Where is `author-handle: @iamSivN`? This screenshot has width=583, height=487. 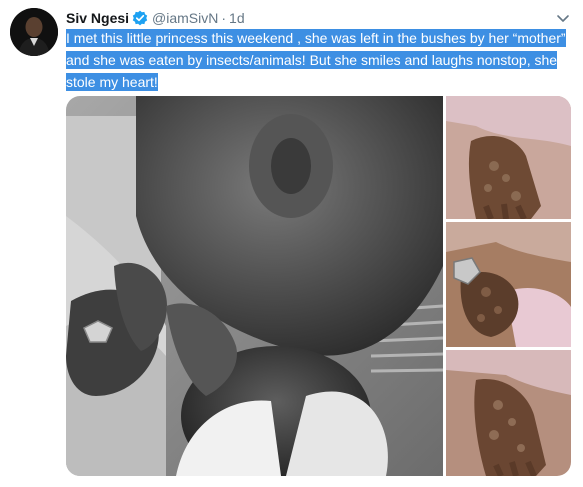
author-handle: @iamSivN is located at coordinates (185, 18).